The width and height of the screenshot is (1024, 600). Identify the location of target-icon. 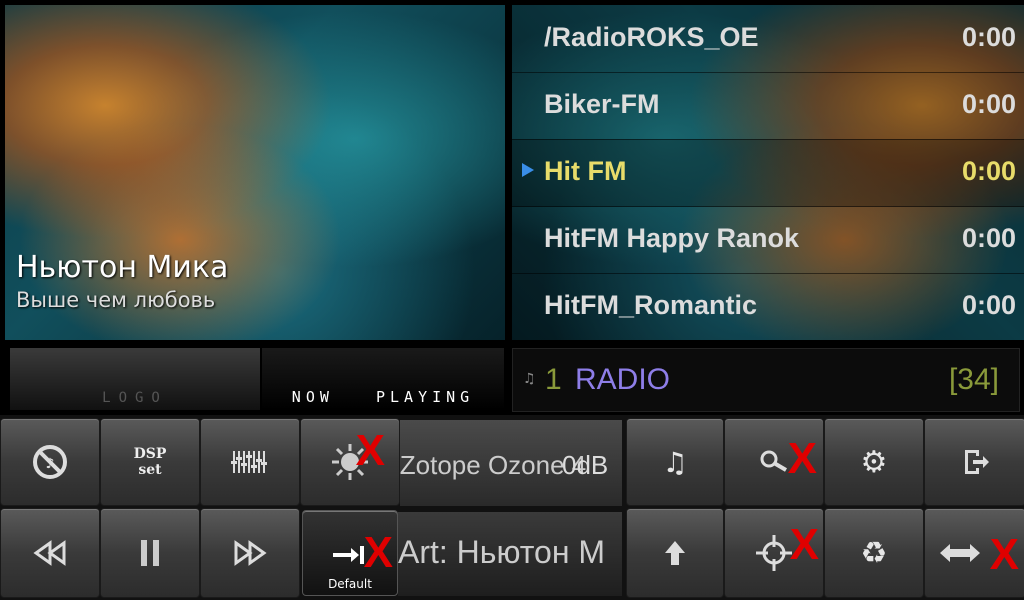
(774, 553).